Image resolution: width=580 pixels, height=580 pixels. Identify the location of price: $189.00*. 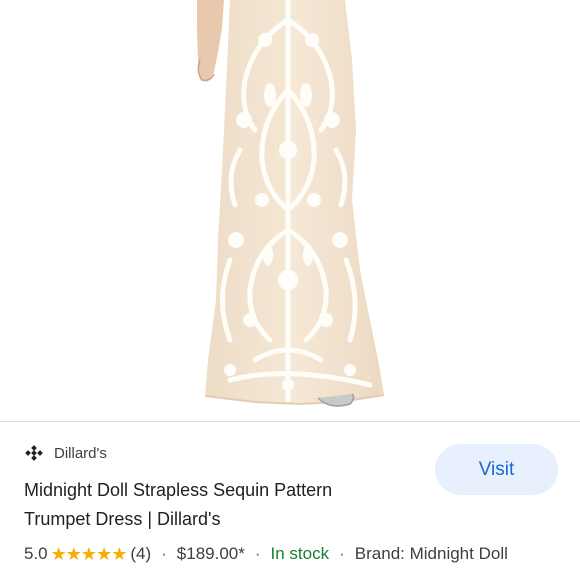
(210, 553).